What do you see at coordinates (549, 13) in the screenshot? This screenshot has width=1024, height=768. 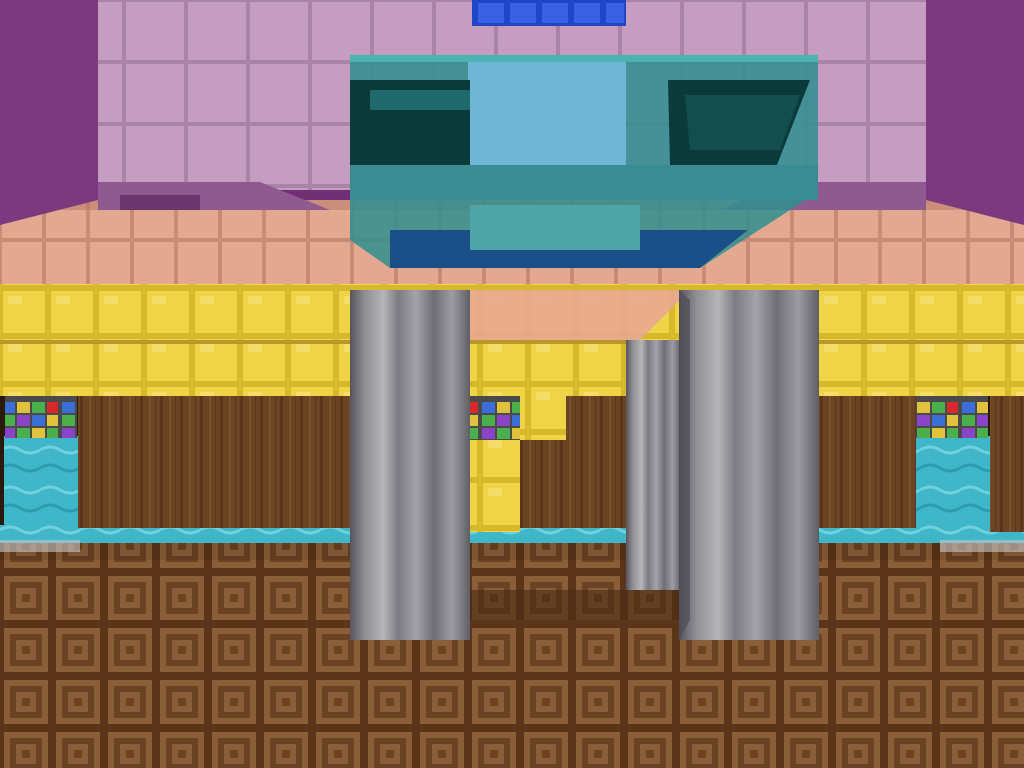 I see `overhead-lamp` at bounding box center [549, 13].